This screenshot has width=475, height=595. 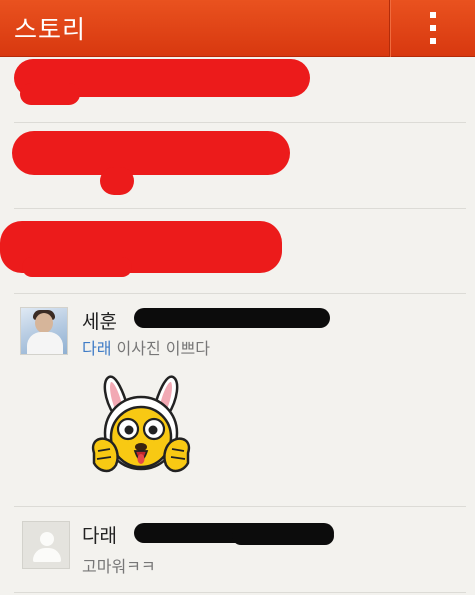 I want to click on mention-link: 다래, so click(x=96, y=348).